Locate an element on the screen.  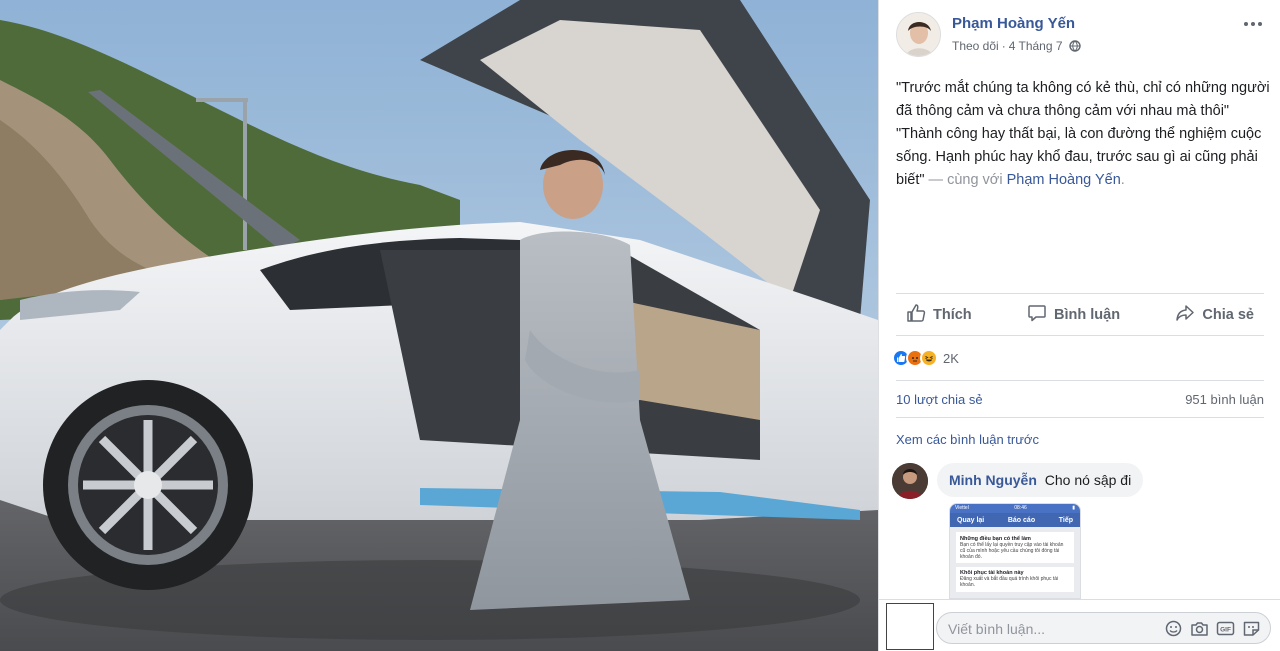
attachment-status-bar: Viettel 08:46 ▮ is located at coordinates (1015, 508).